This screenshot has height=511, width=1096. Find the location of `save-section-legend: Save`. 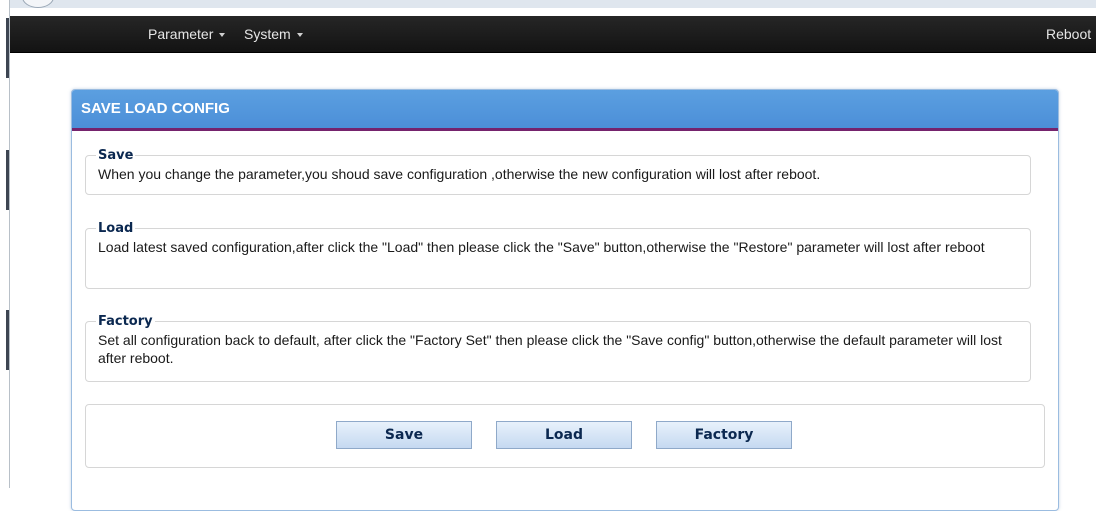

save-section-legend: Save is located at coordinates (116, 155).